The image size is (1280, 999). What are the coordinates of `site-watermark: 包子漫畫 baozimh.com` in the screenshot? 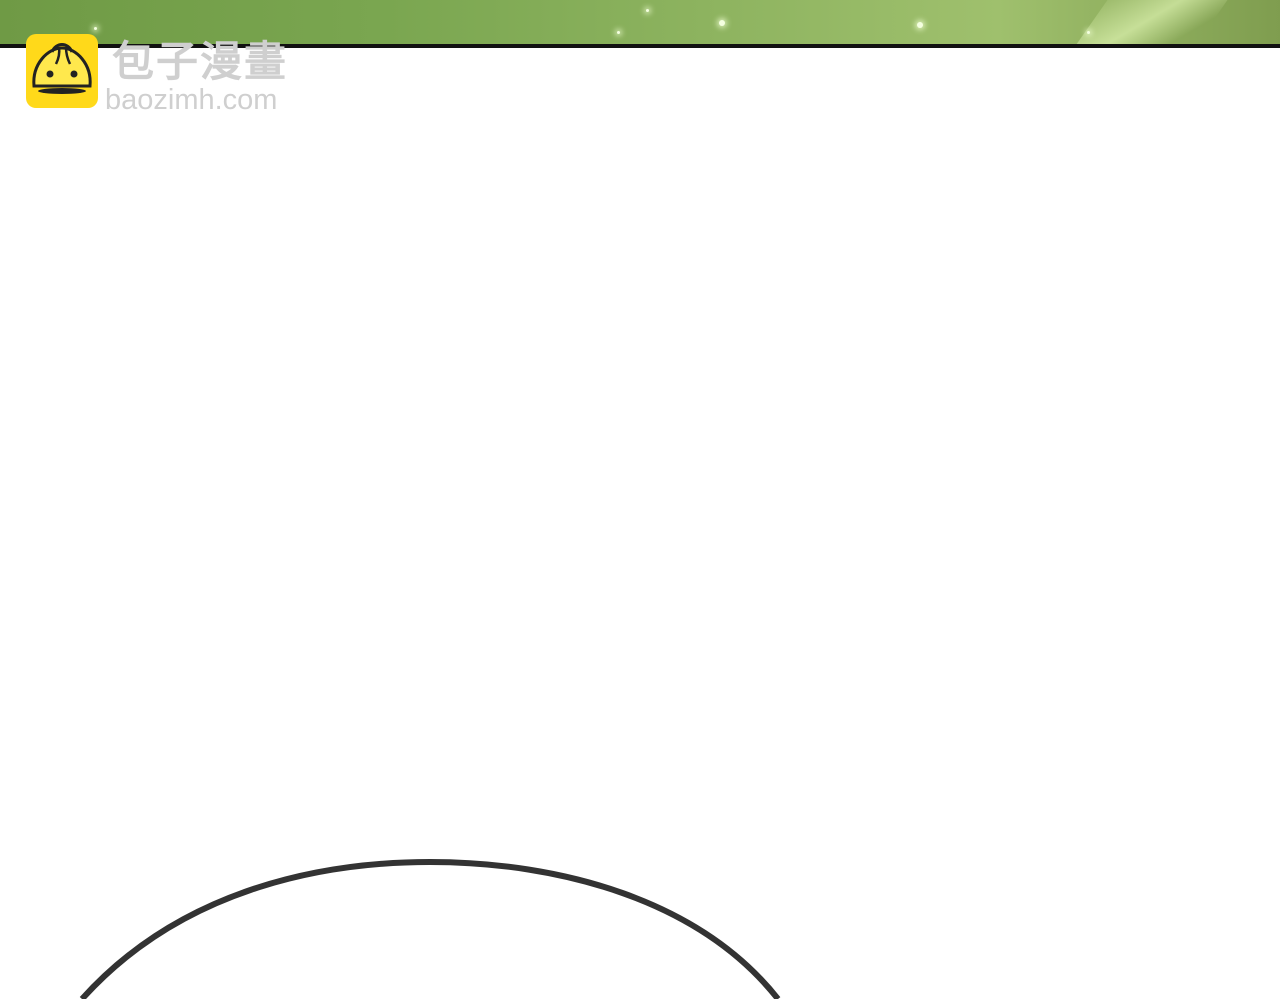 It's located at (176, 75).